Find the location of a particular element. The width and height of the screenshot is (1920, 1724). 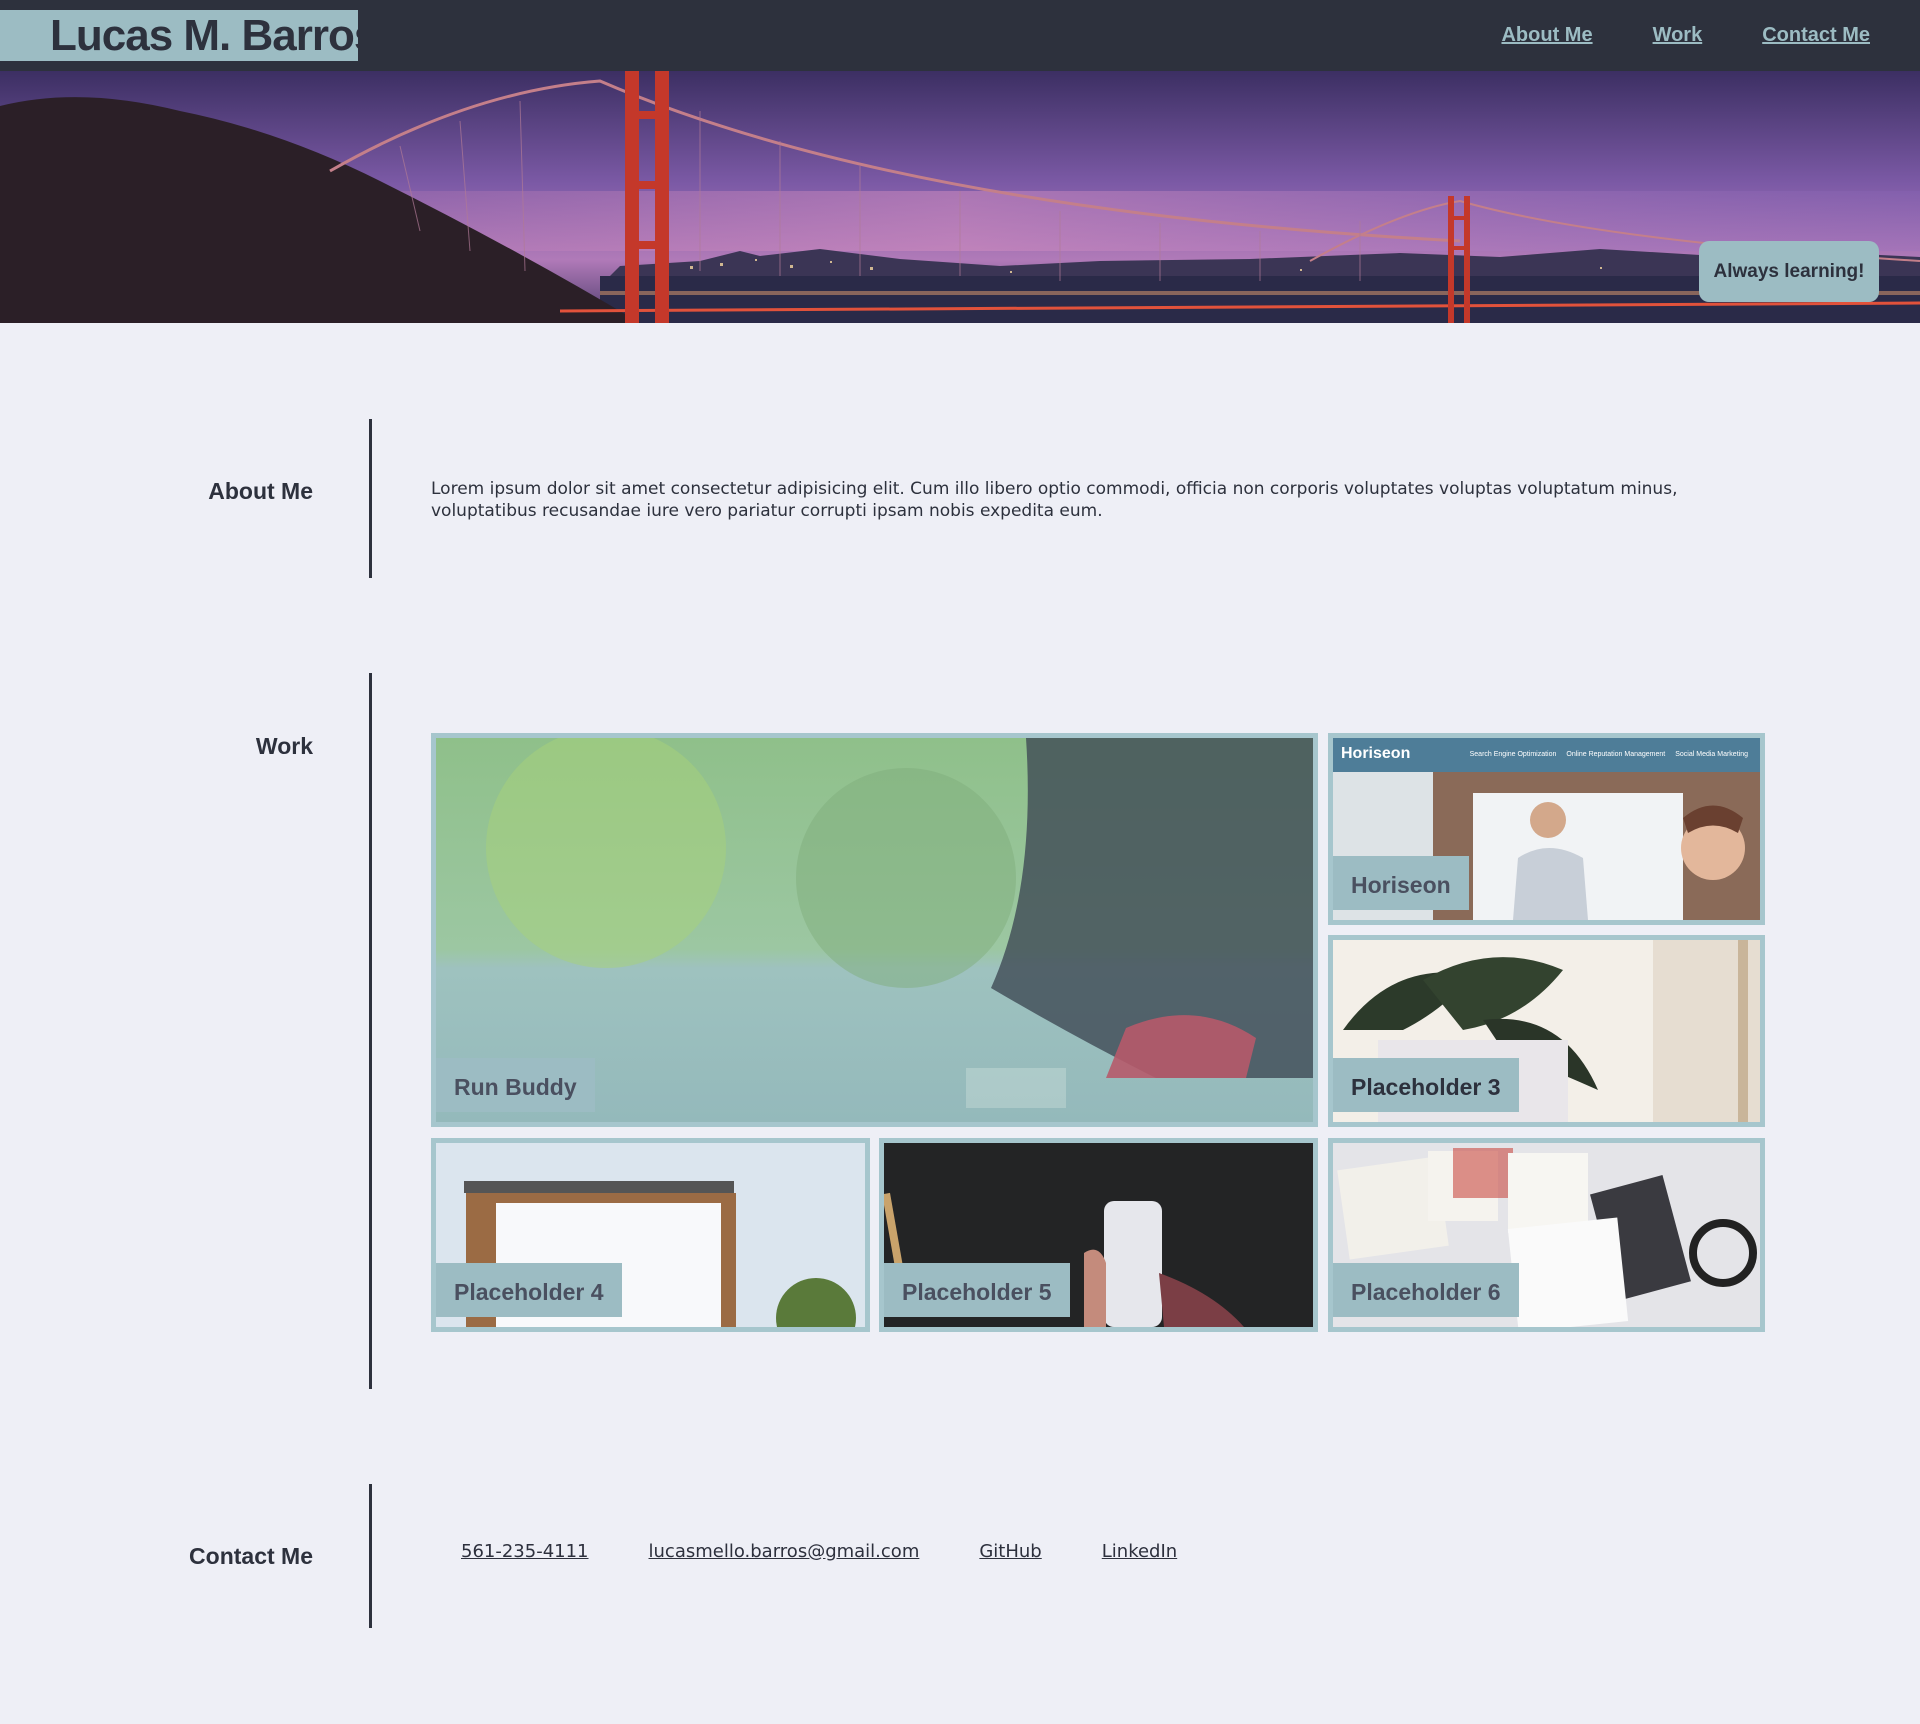

project-label-run-buddy: Run Buddy is located at coordinates (515, 1085).